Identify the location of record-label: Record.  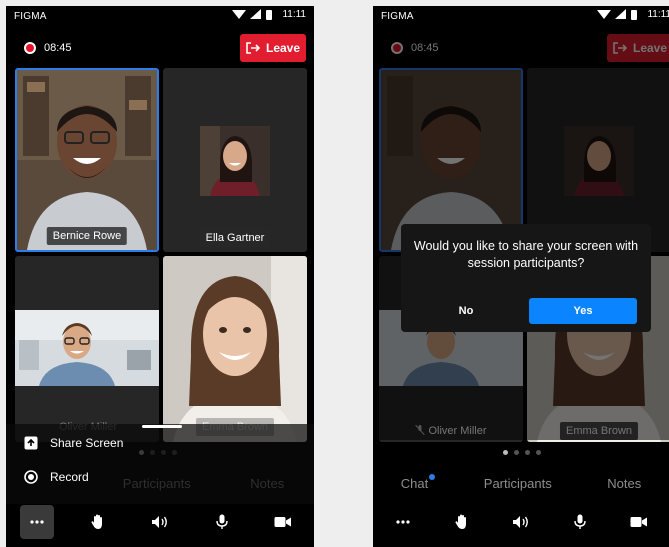
(69, 477).